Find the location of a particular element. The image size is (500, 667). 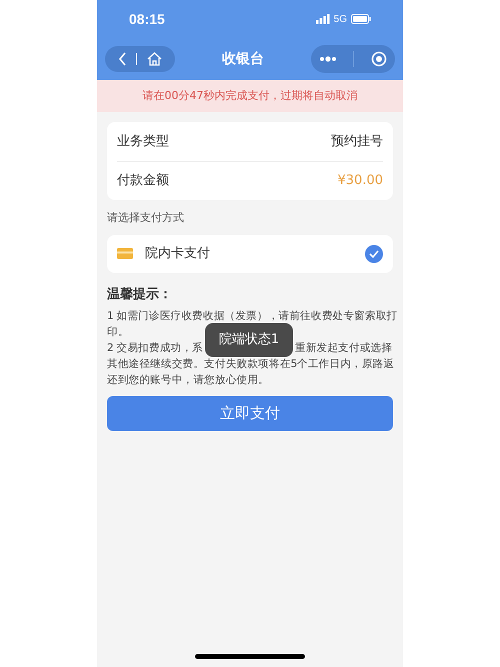

home-icon is located at coordinates (154, 59).